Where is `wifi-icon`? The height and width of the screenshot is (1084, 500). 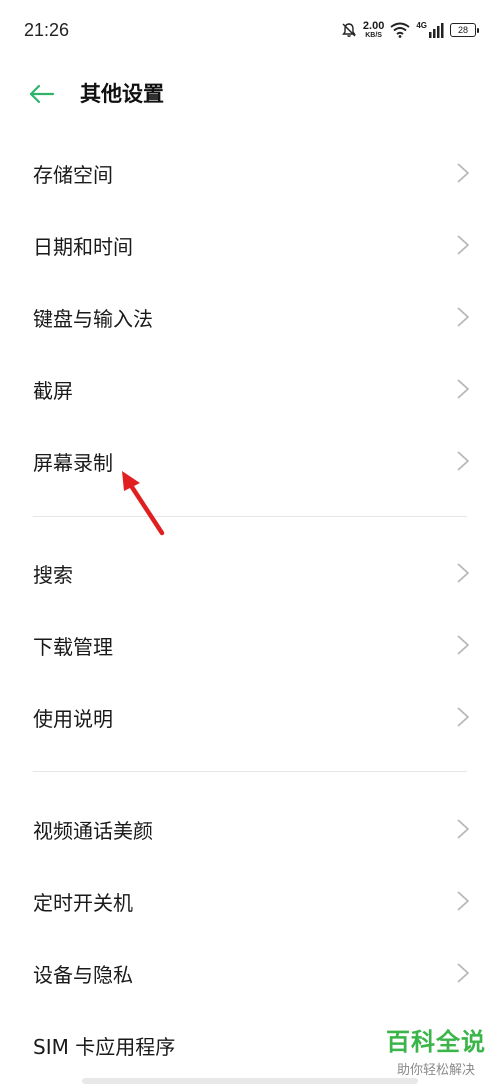 wifi-icon is located at coordinates (400, 30).